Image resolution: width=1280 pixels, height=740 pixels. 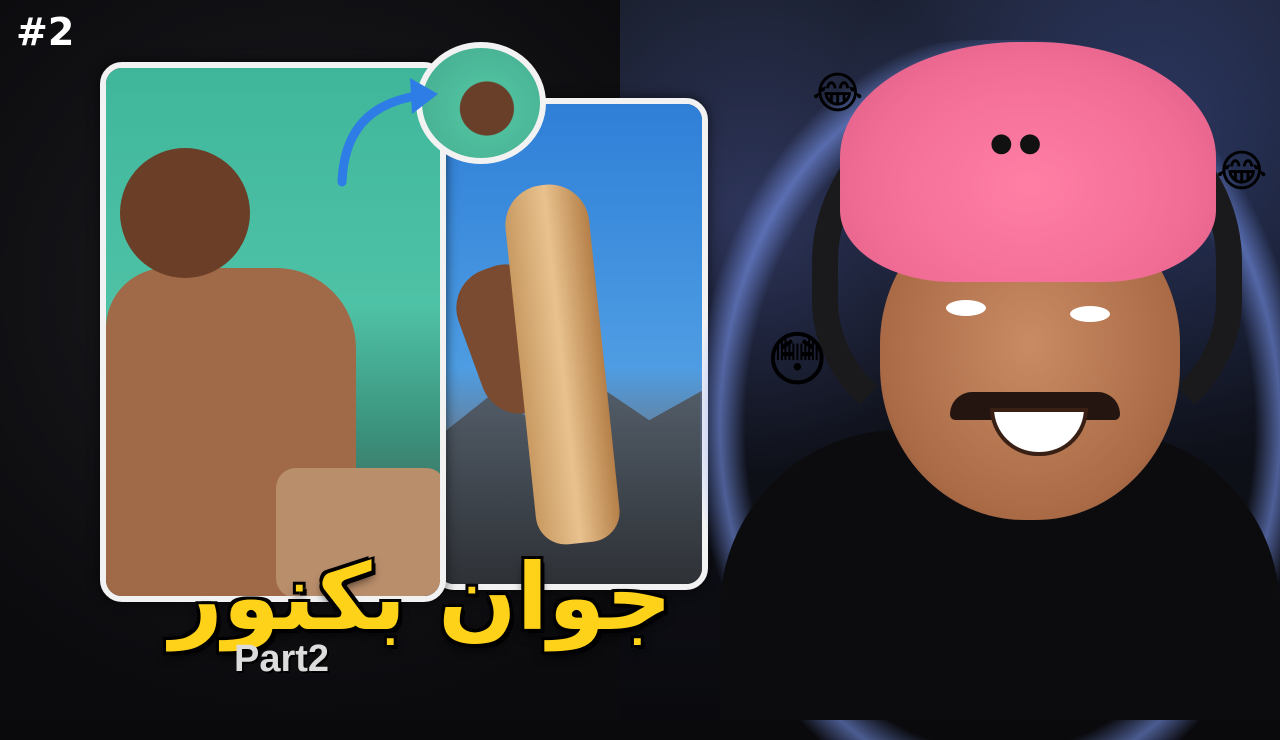 What do you see at coordinates (570, 344) in the screenshot?
I see `photo-card-sky` at bounding box center [570, 344].